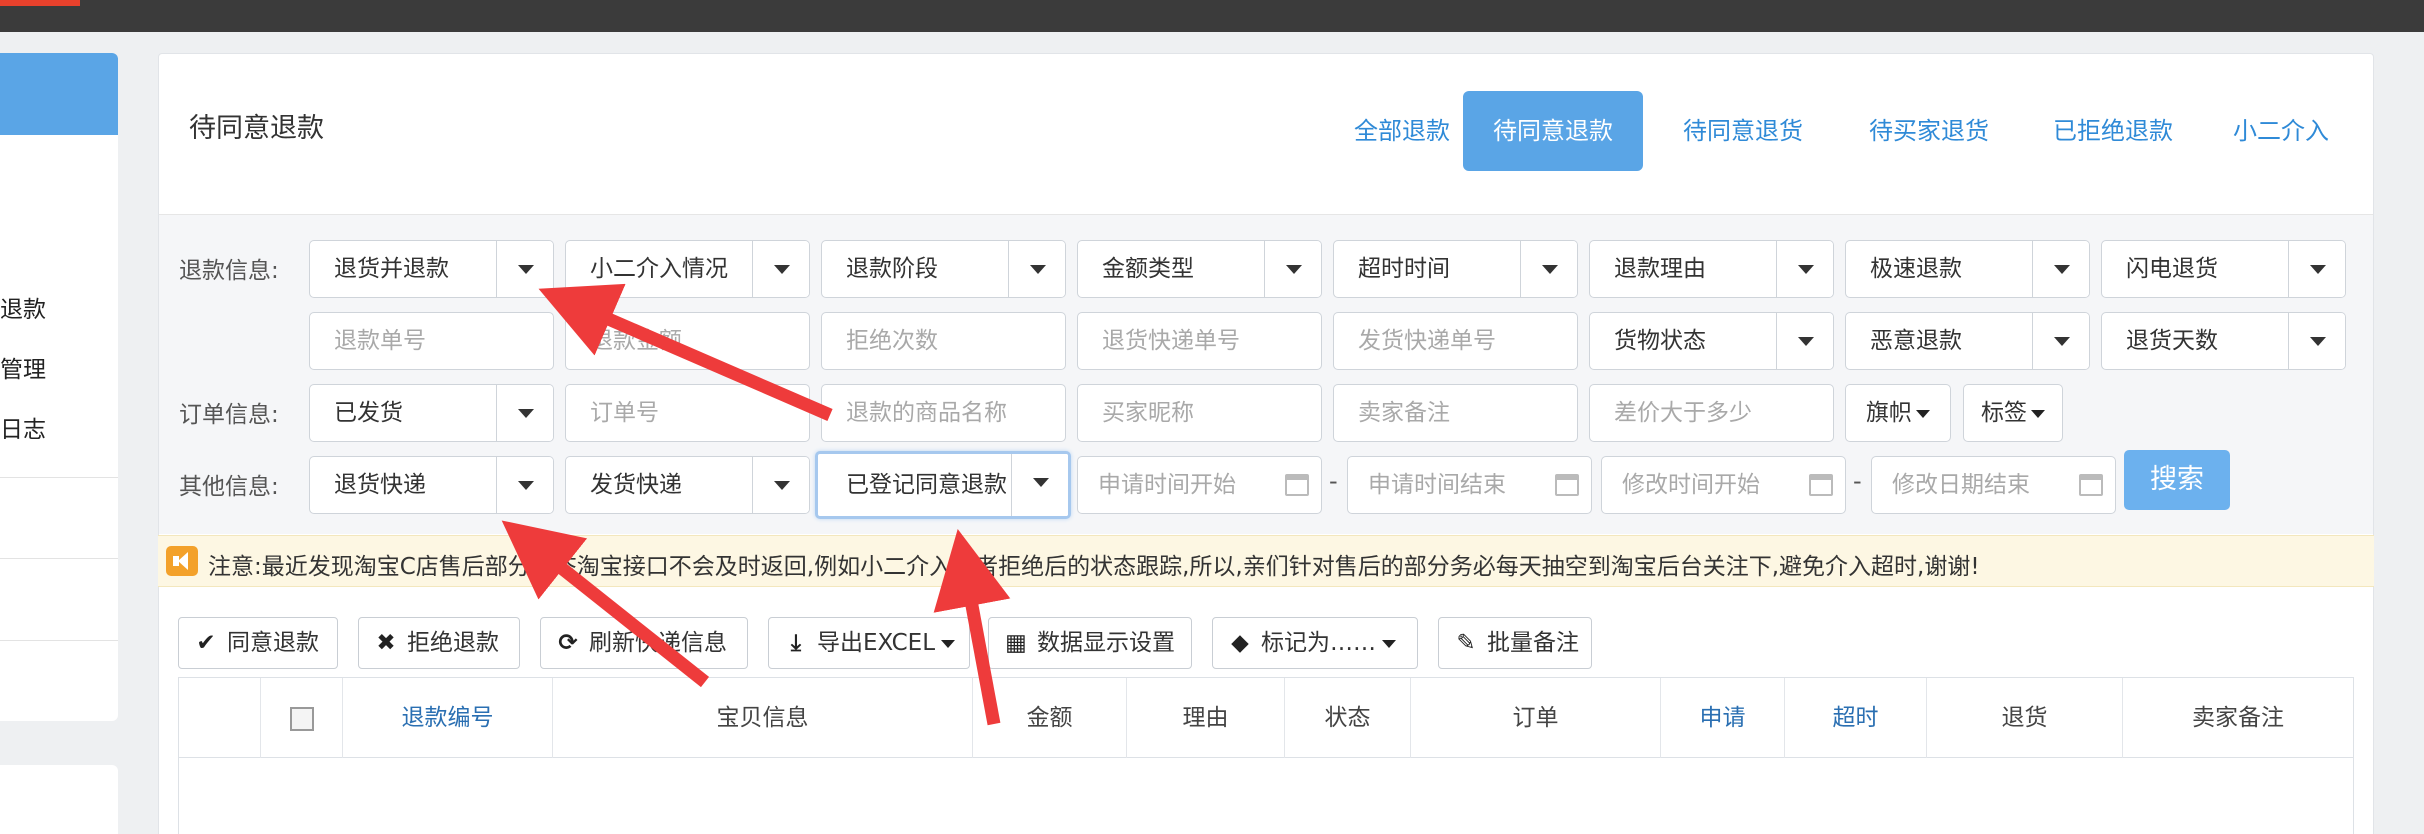 This screenshot has width=2424, height=834. I want to click on order-number-input: 订单号, so click(687, 413).